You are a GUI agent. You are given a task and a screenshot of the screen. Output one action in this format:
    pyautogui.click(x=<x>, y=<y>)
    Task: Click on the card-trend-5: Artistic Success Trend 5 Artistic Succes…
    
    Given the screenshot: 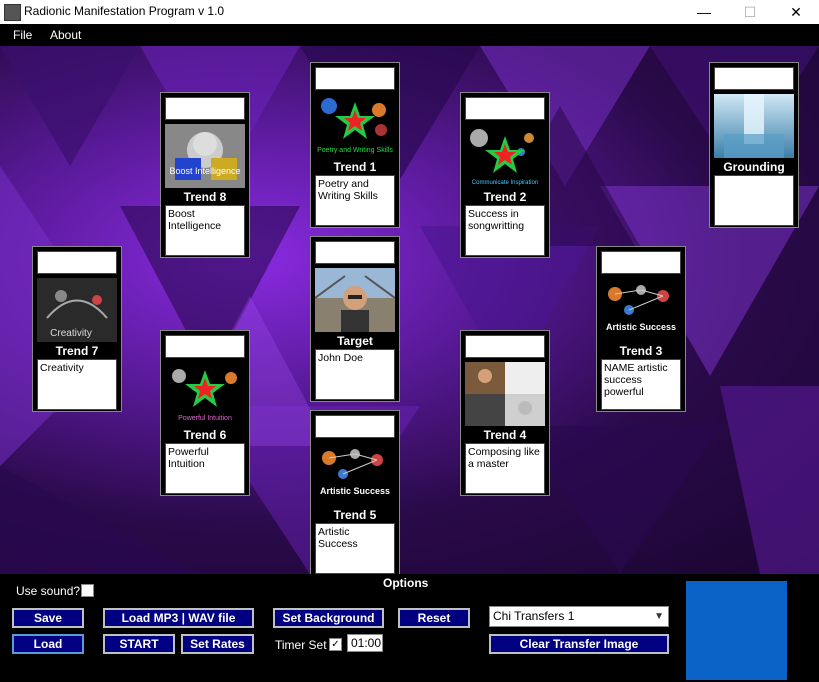 What is the action you would take?
    pyautogui.click(x=355, y=493)
    